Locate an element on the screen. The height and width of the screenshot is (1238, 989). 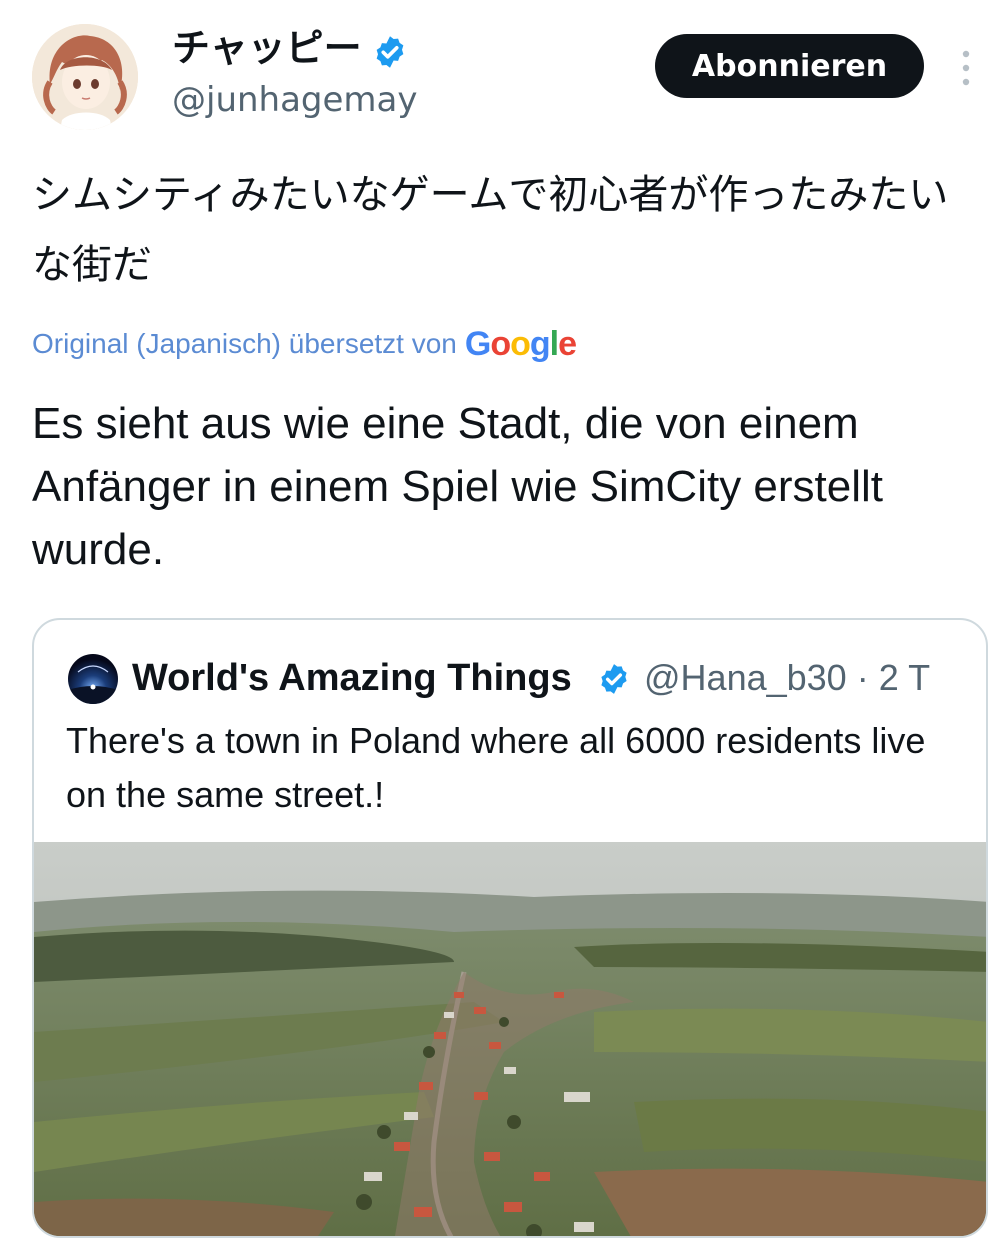
verified-badge-icon is located at coordinates (390, 52).